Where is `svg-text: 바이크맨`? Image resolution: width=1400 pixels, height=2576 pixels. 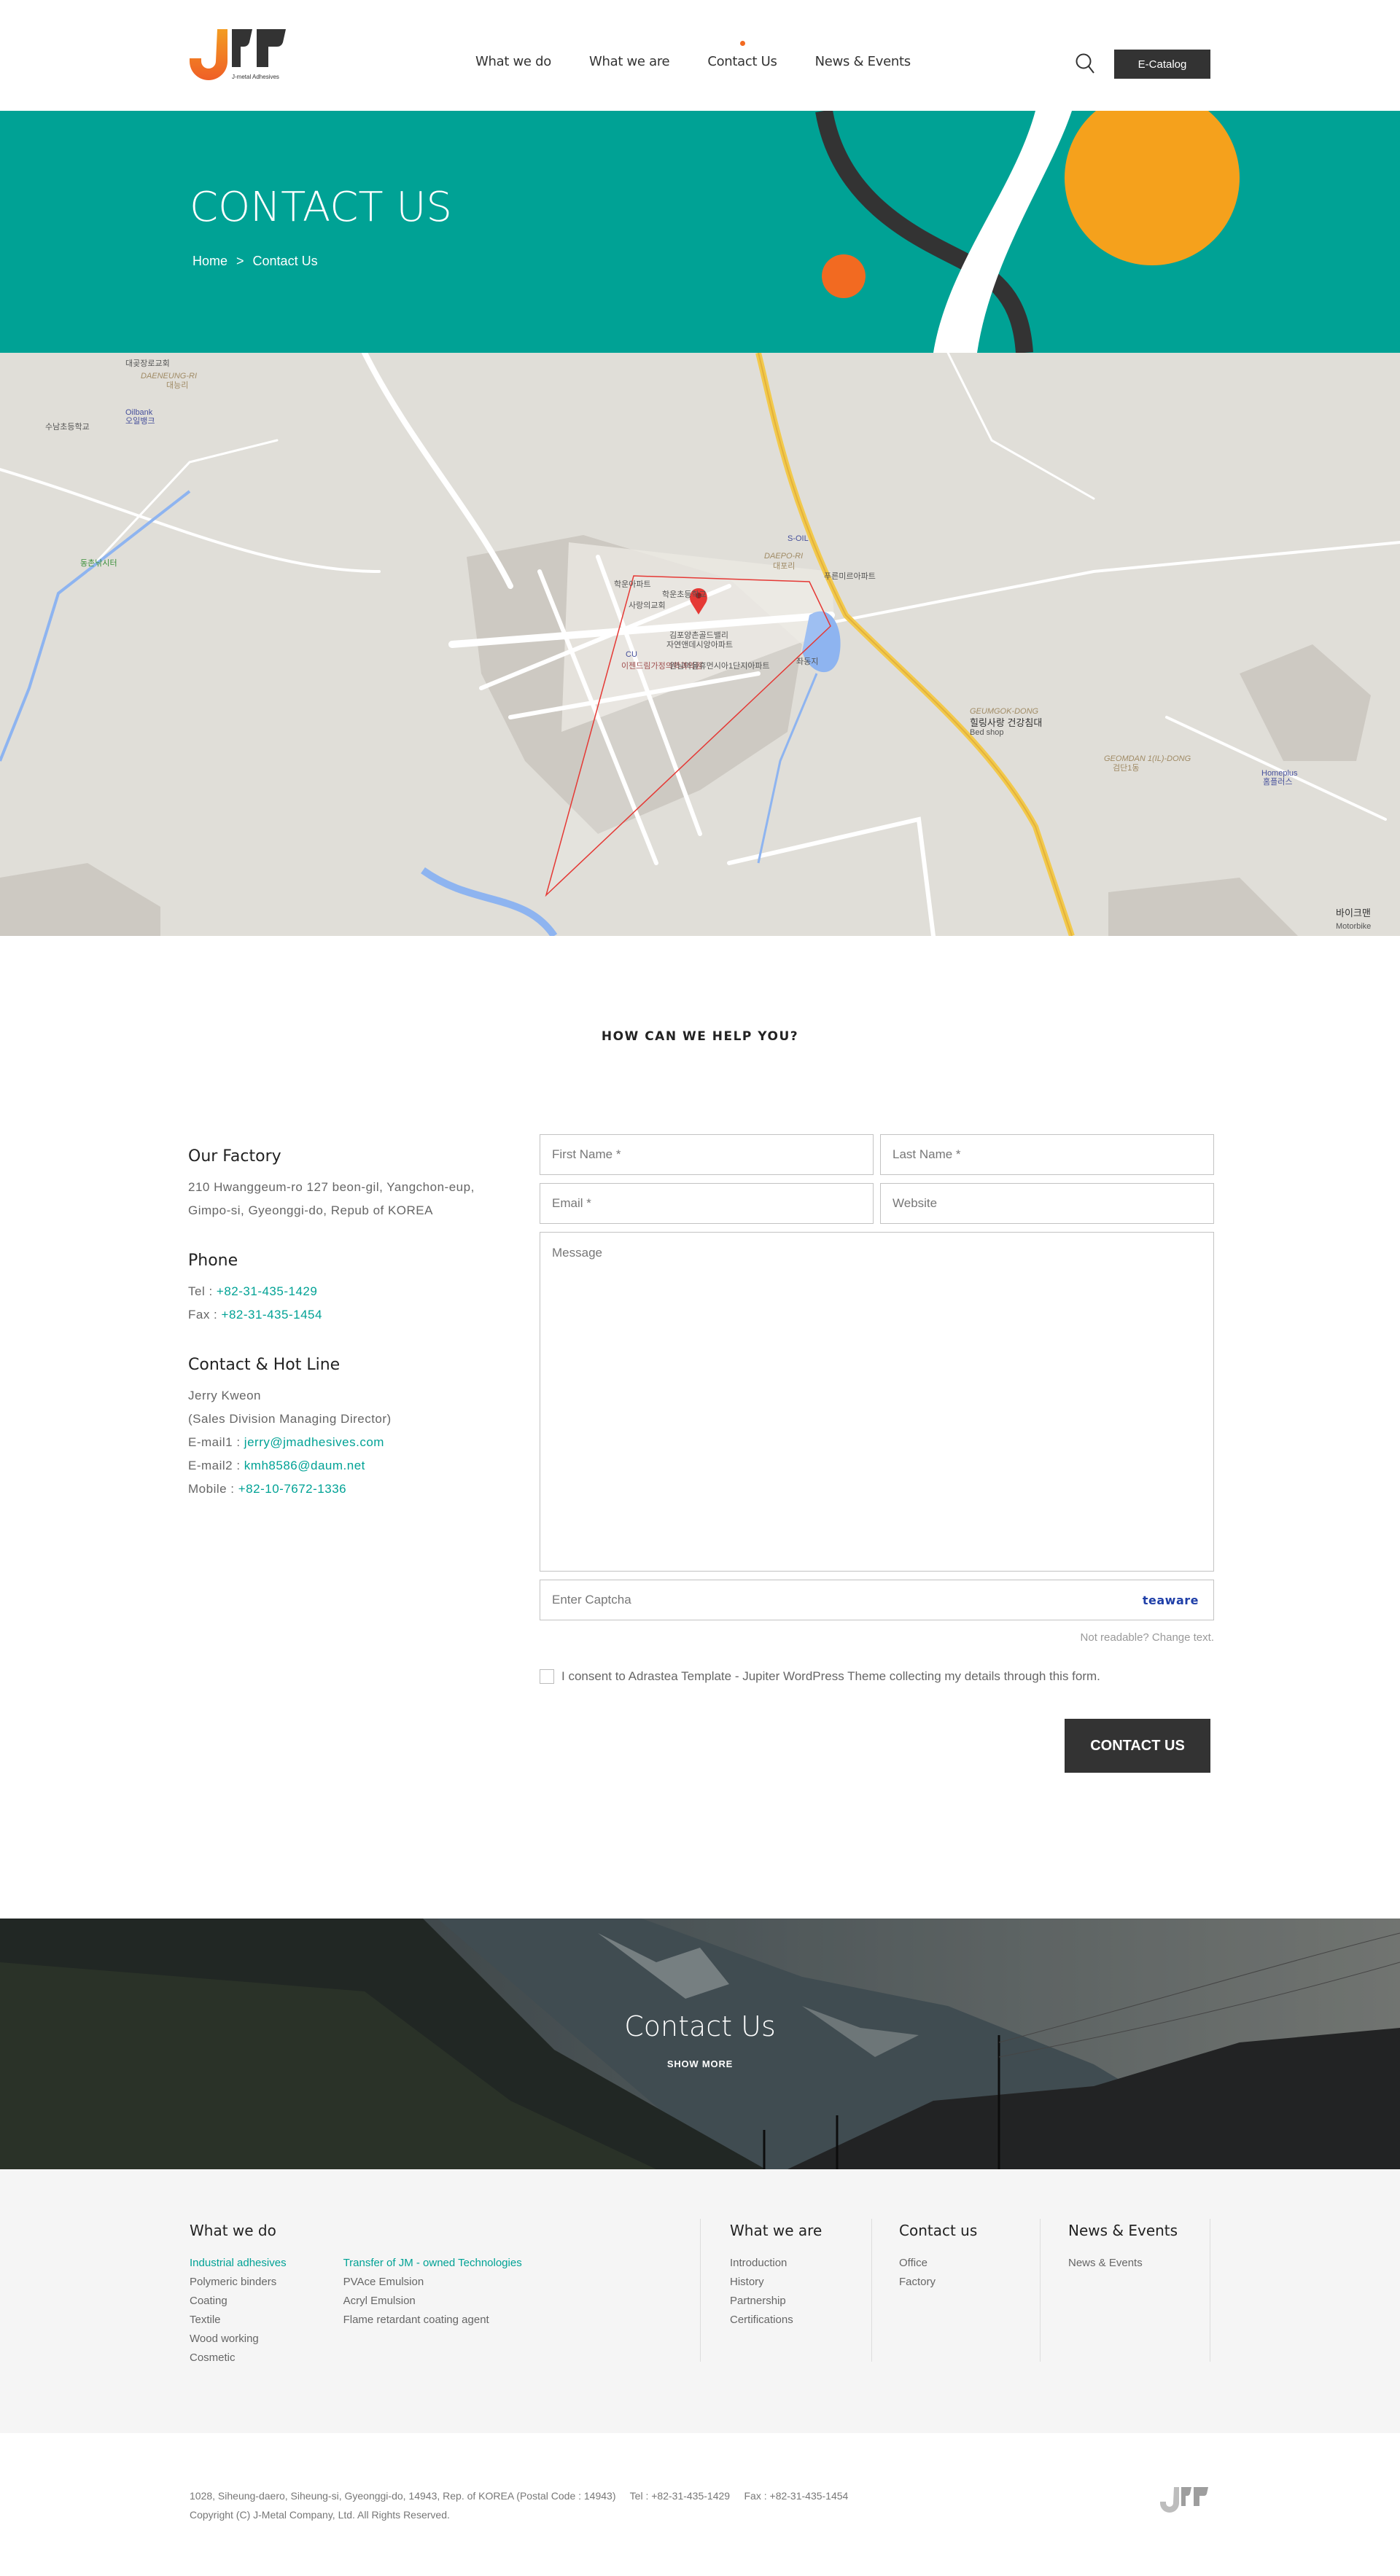
svg-text: 바이크맨 is located at coordinates (1353, 913).